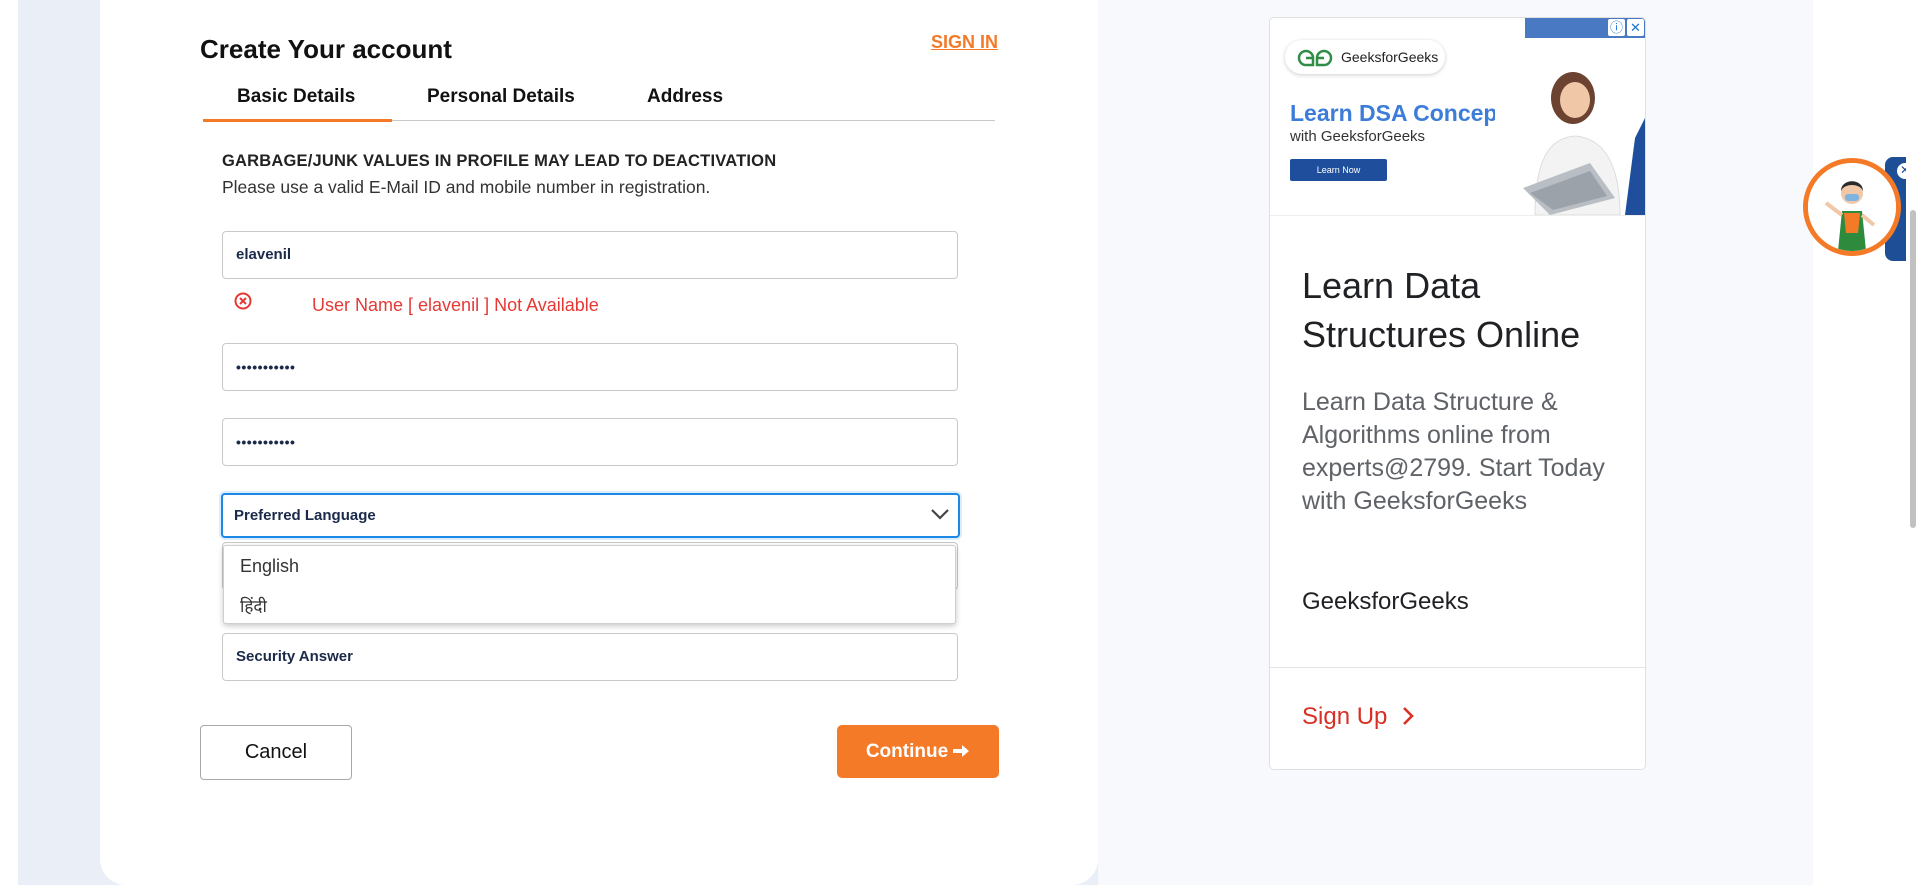  Describe the element at coordinates (1345, 716) in the screenshot. I see `ad-sign-up-label: Sign Up` at that location.